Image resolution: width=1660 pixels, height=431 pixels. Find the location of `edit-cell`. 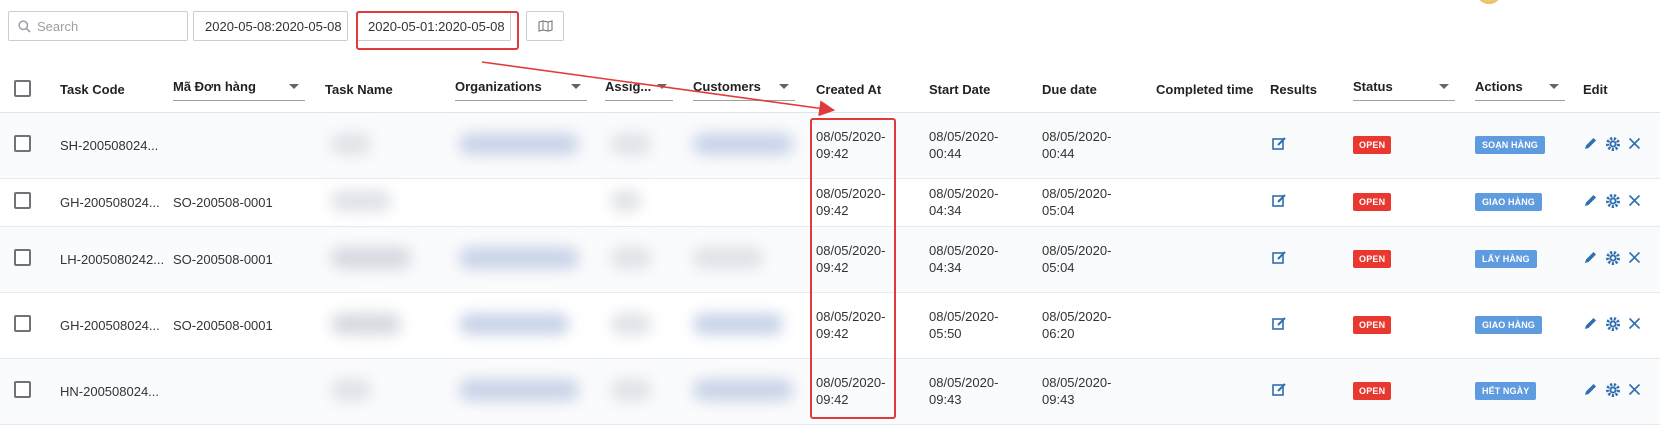

edit-cell is located at coordinates (1621, 202).